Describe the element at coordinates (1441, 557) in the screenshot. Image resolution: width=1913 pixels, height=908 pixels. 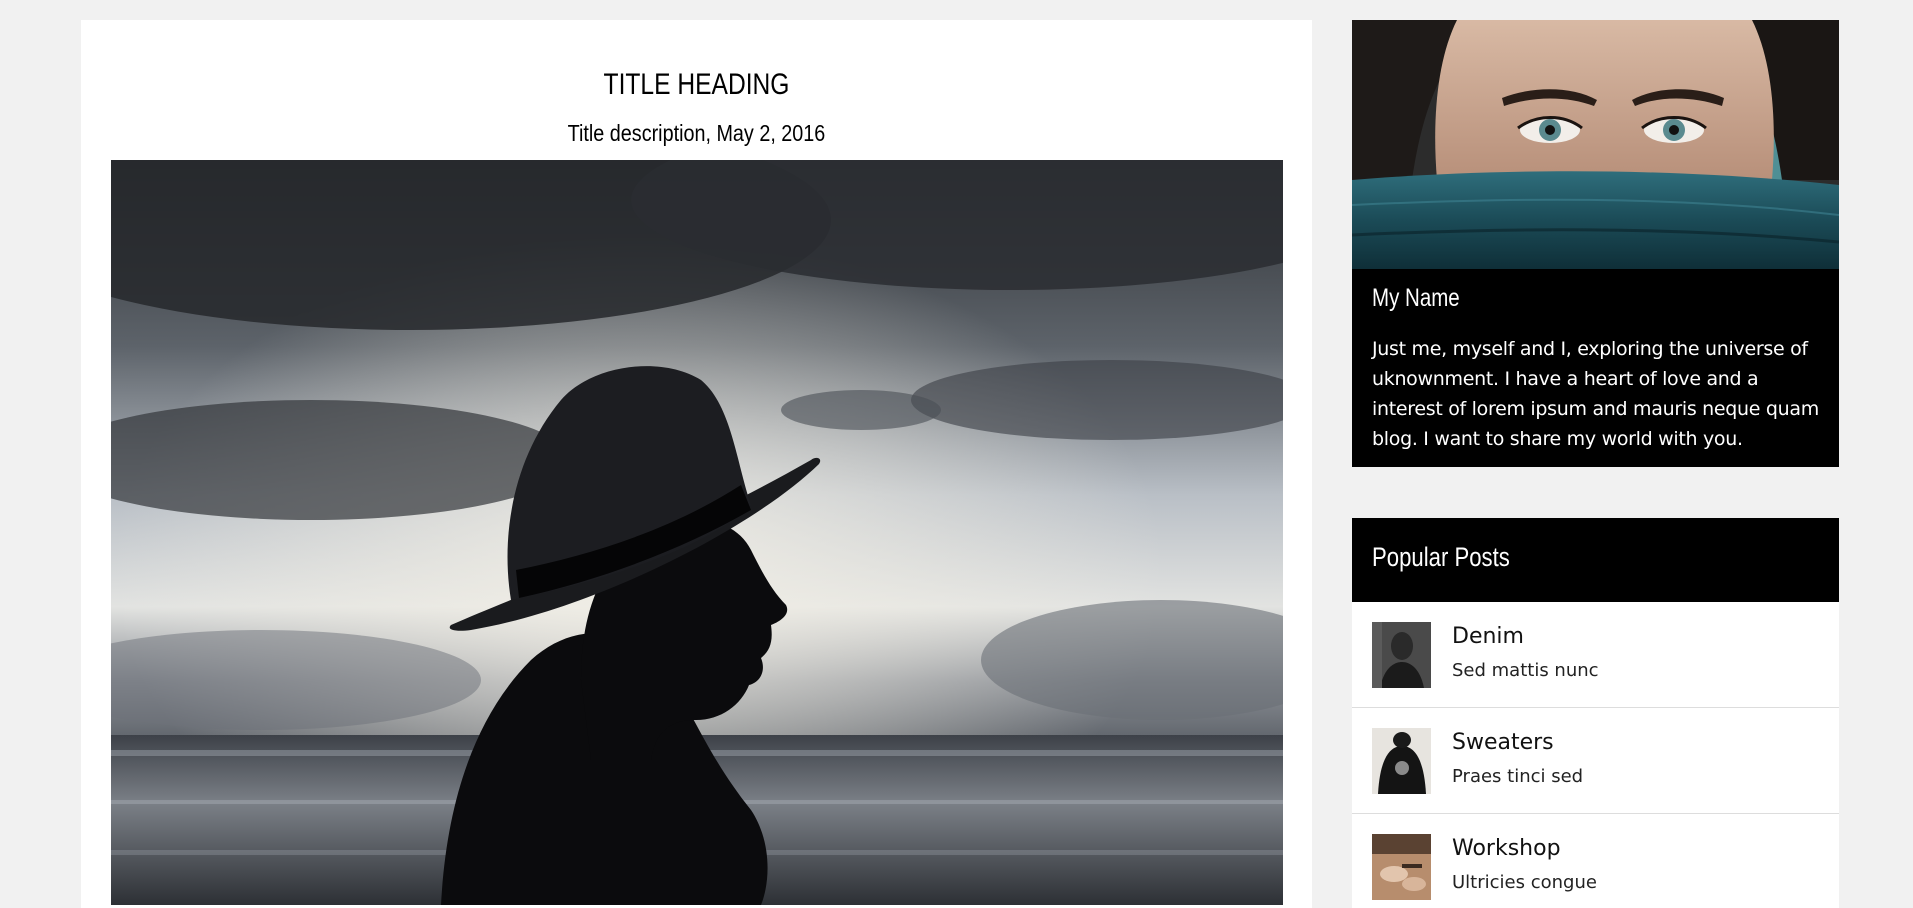
I see `popular-posts-heading: Popular Posts` at that location.